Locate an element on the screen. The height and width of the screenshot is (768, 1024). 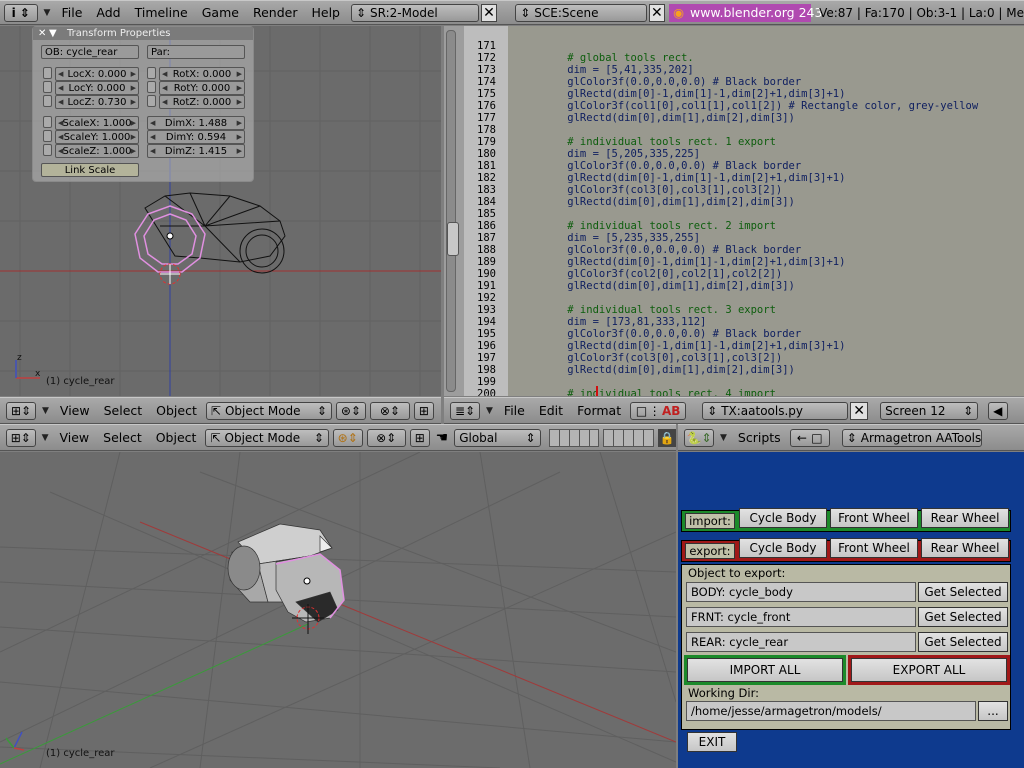
body-name-field: BODY: cycle_body is located at coordinates (801, 592).